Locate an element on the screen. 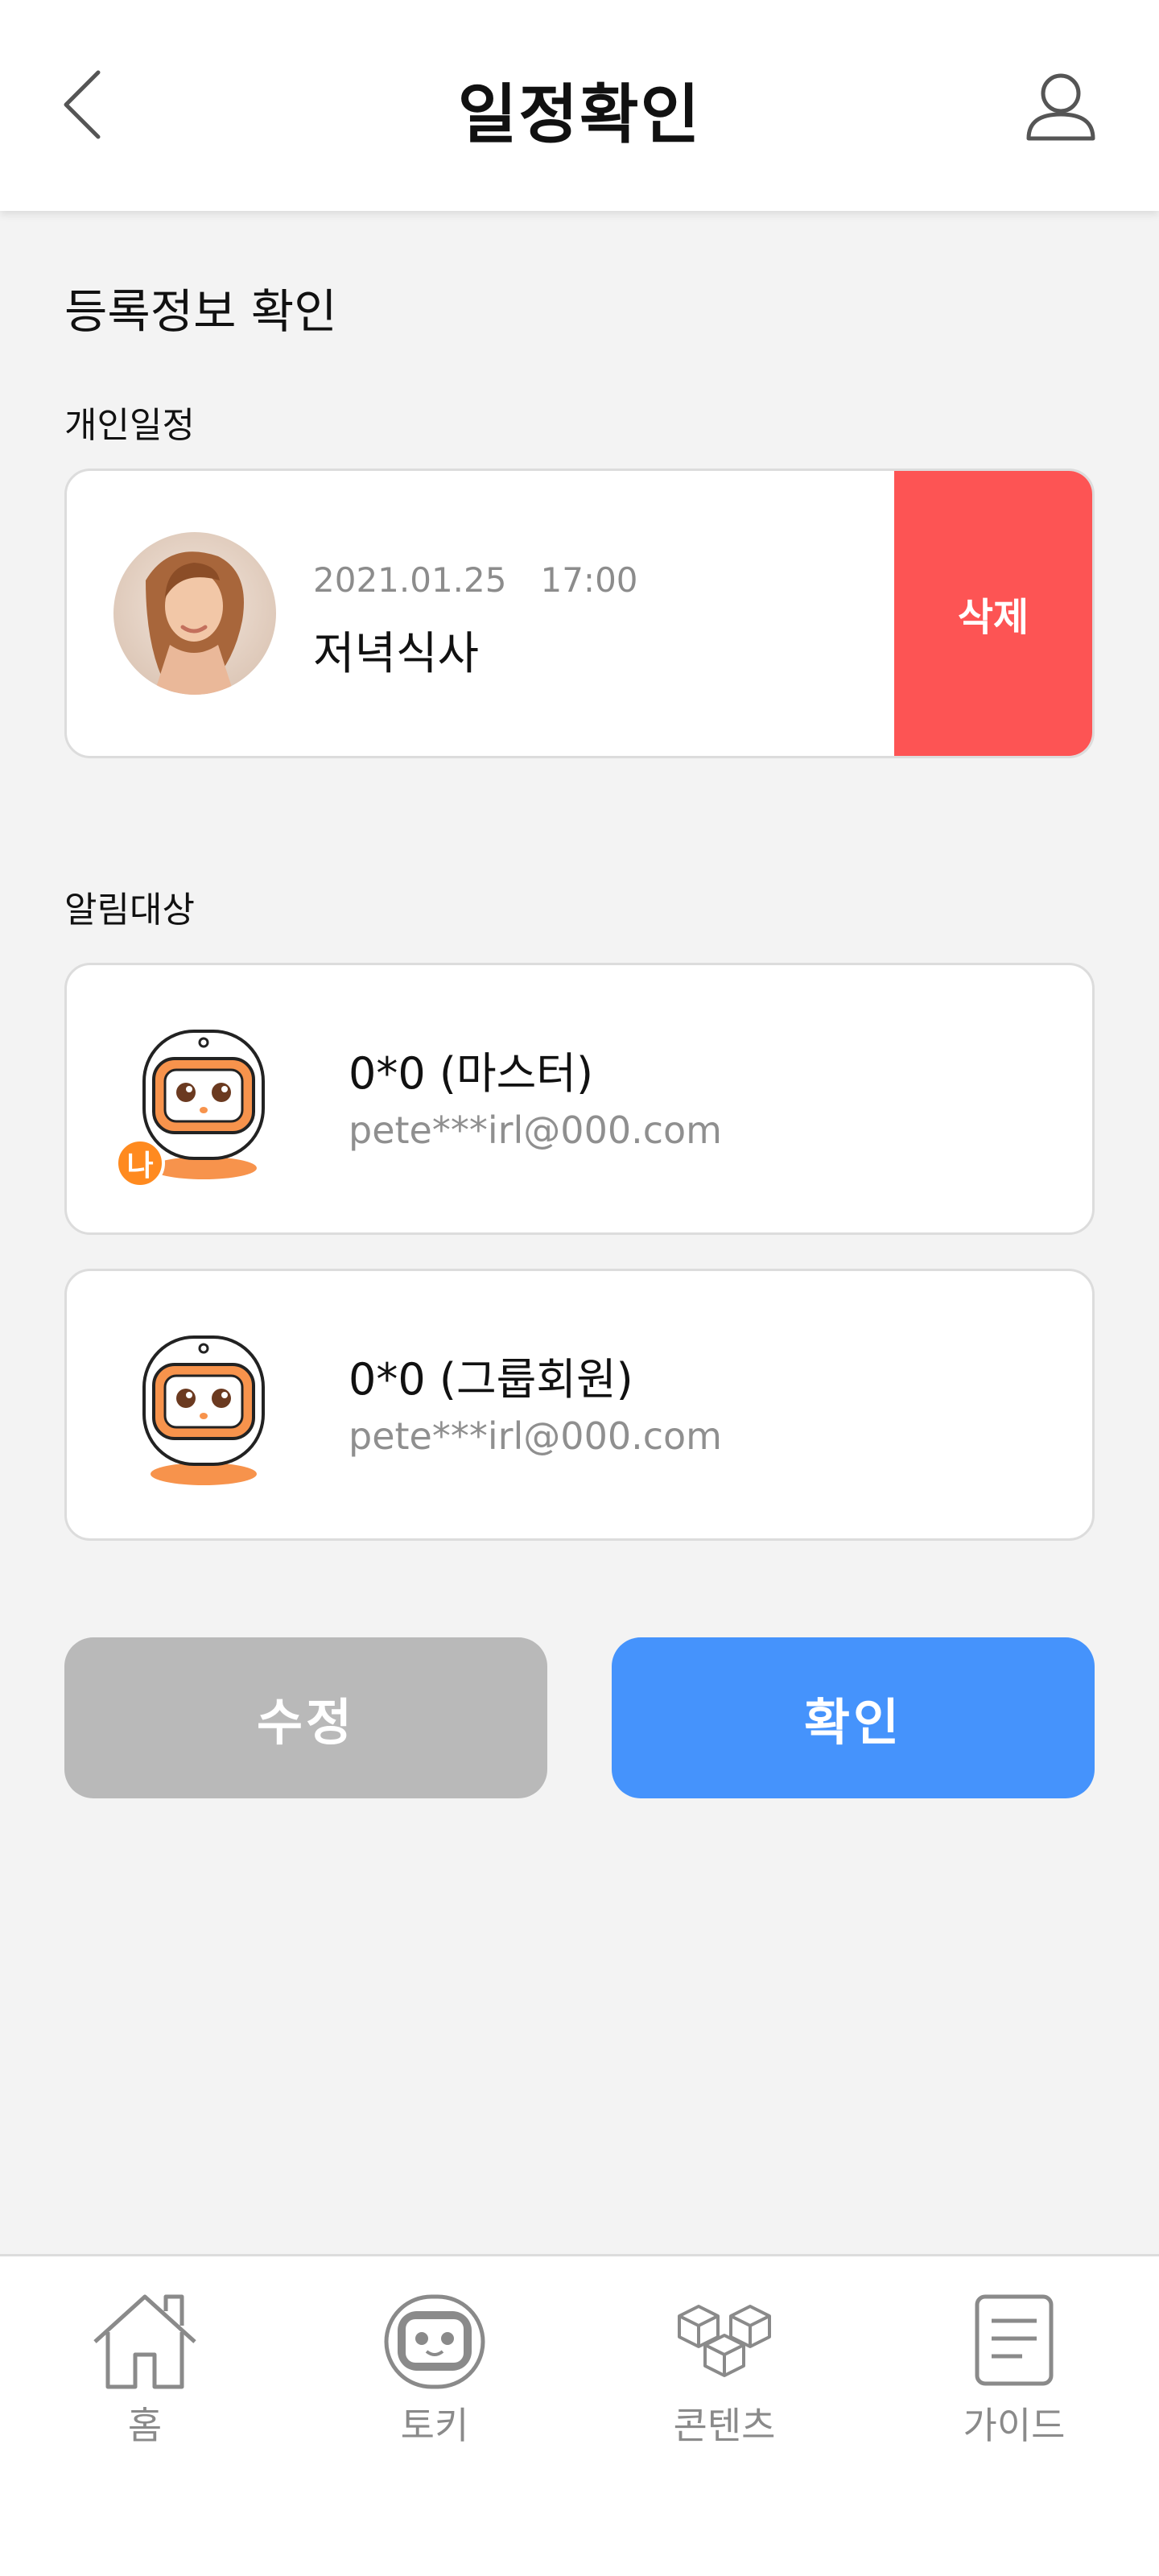 Image resolution: width=1159 pixels, height=2576 pixels. nav-label-toki: 토키 is located at coordinates (434, 2425).